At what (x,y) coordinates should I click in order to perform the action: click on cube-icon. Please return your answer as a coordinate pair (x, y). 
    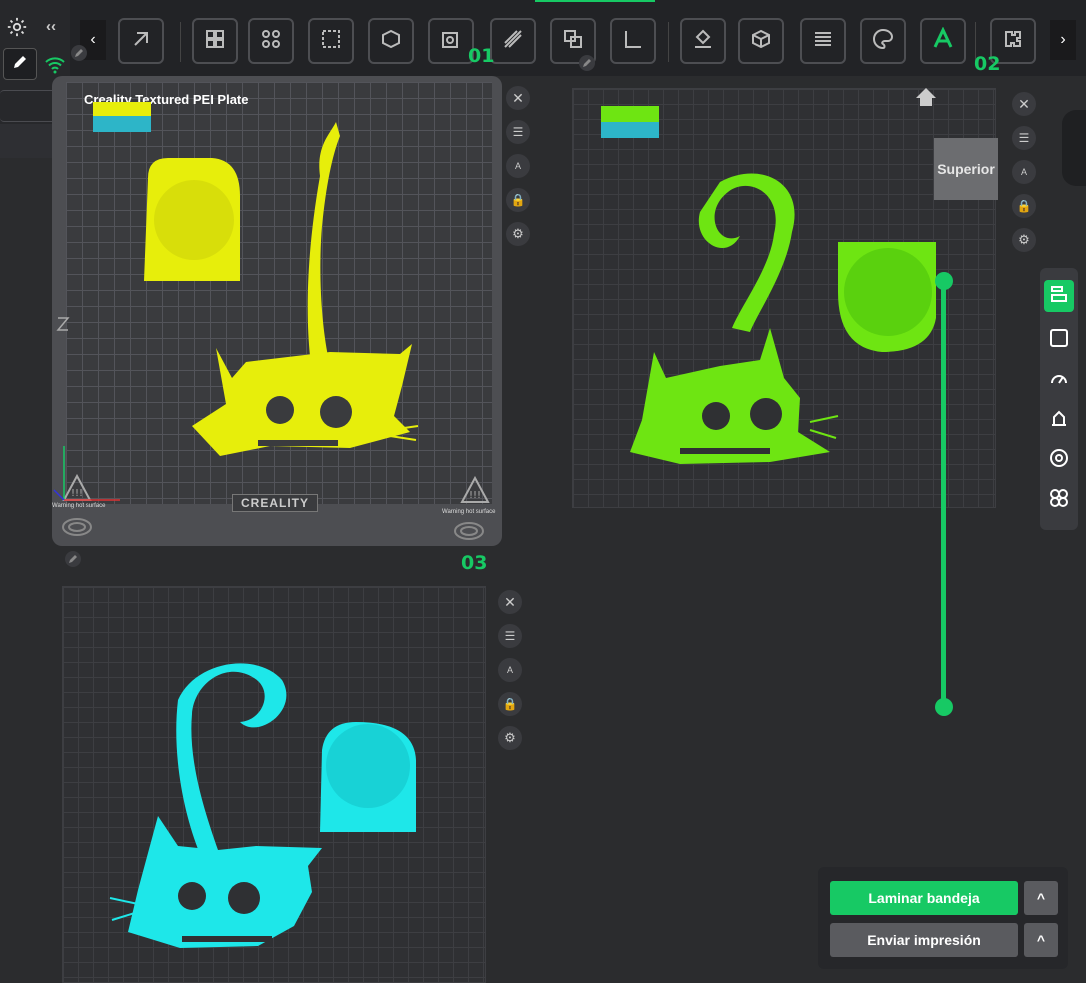
    Looking at the image, I should click on (391, 41).